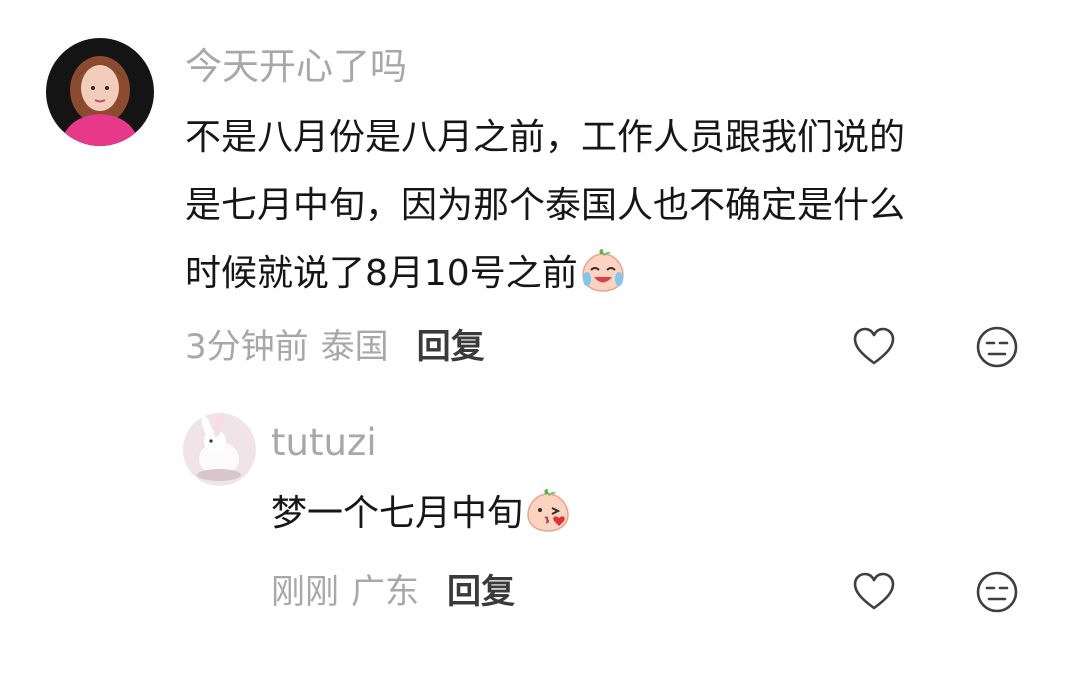 The height and width of the screenshot is (689, 1084). I want to click on comment-text-line: 是七月中旬，因为那个泰国人也不确定是什么, so click(545, 205).